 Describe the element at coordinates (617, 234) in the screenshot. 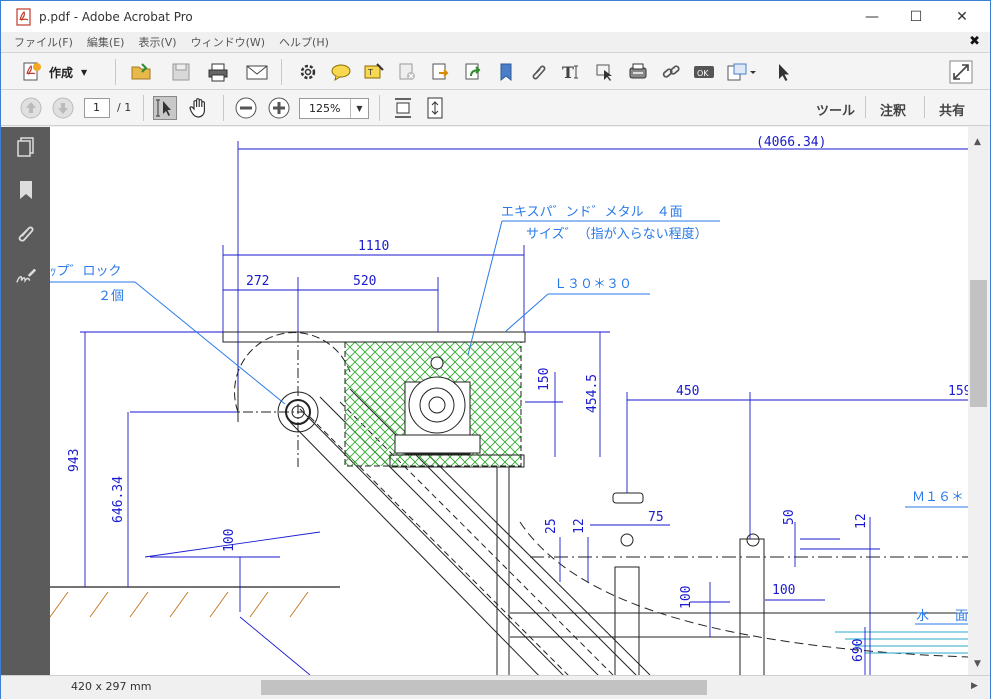

I see `mesh-note-line2: サイズ゛（指が入らない程度）` at that location.